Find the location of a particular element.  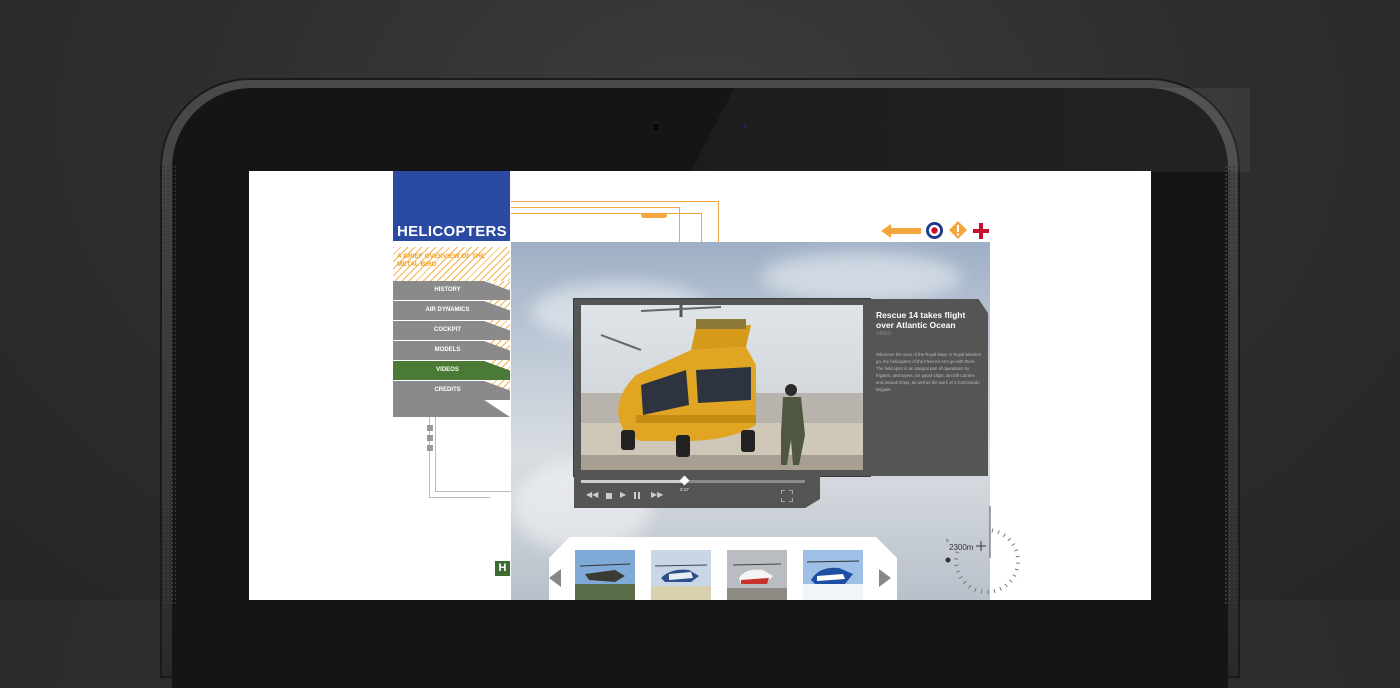

app-title: HELICOPTERS is located at coordinates (452, 231).